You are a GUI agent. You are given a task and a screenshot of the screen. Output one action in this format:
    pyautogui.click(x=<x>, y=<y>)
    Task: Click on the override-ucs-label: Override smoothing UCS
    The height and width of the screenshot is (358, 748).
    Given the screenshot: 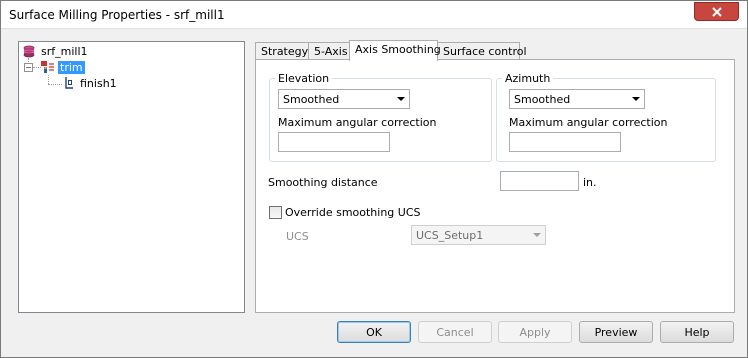 What is the action you would take?
    pyautogui.click(x=353, y=212)
    